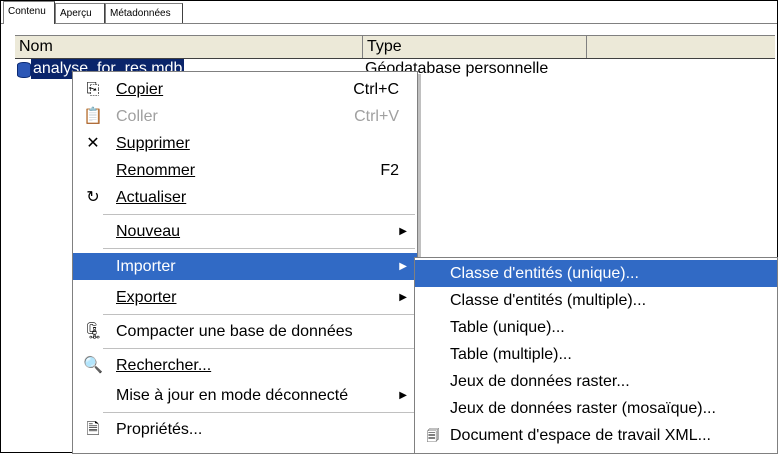  What do you see at coordinates (148, 231) in the screenshot?
I see `menu-label: Nouveau` at bounding box center [148, 231].